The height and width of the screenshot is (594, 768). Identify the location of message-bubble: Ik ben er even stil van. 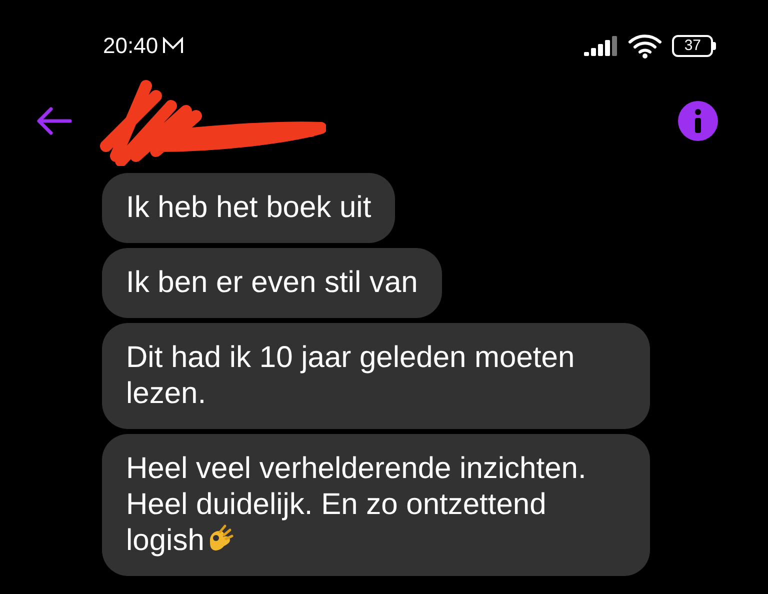
(272, 283).